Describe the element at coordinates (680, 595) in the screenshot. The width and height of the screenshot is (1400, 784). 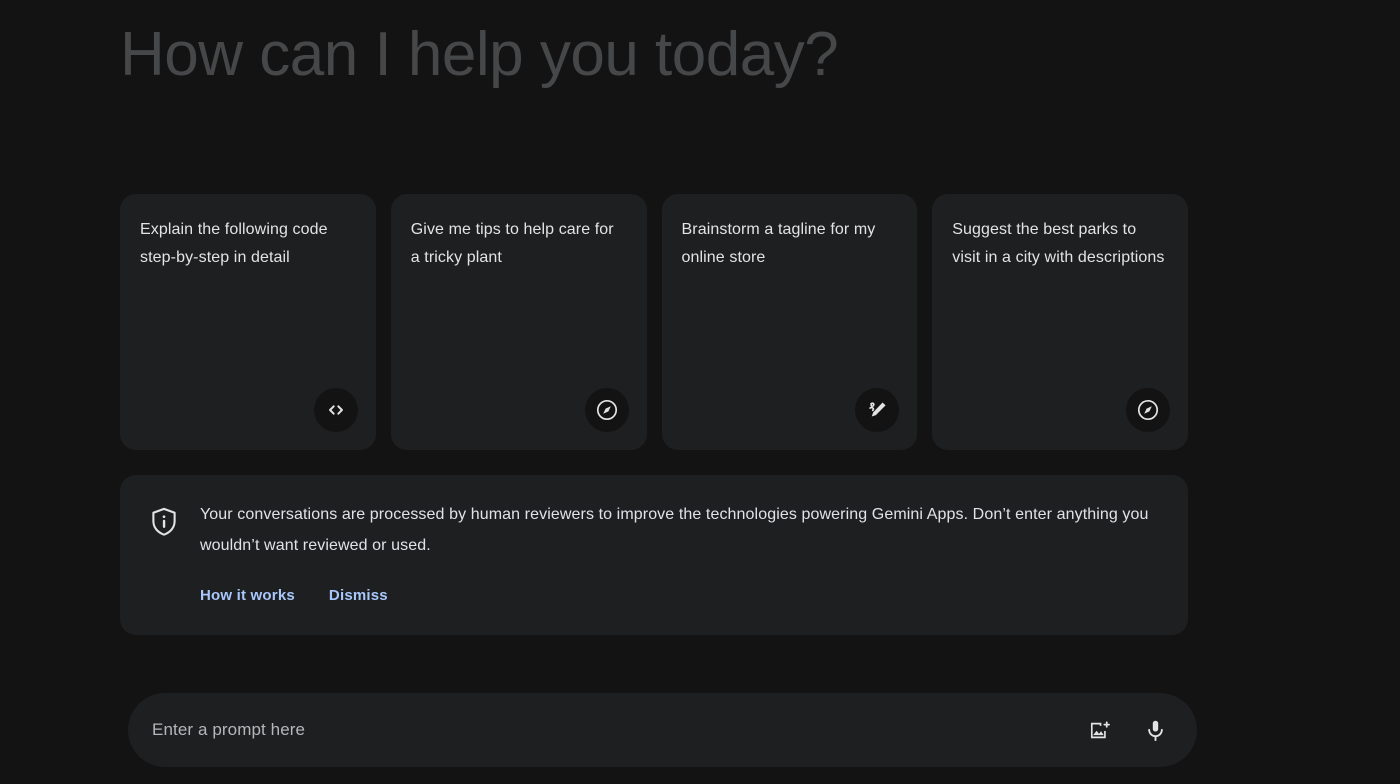
I see `privacy-notice-actions: How it works Dismiss` at that location.